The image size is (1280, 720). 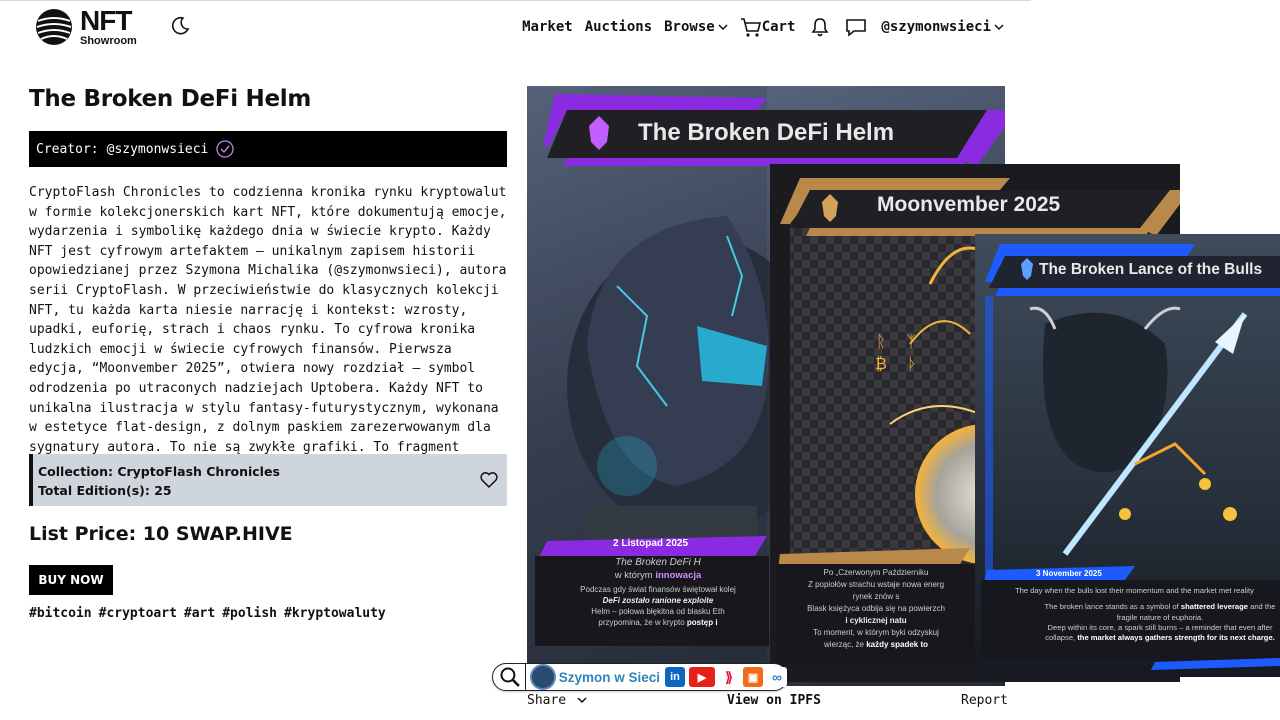 I want to click on divider, so click(x=525, y=677).